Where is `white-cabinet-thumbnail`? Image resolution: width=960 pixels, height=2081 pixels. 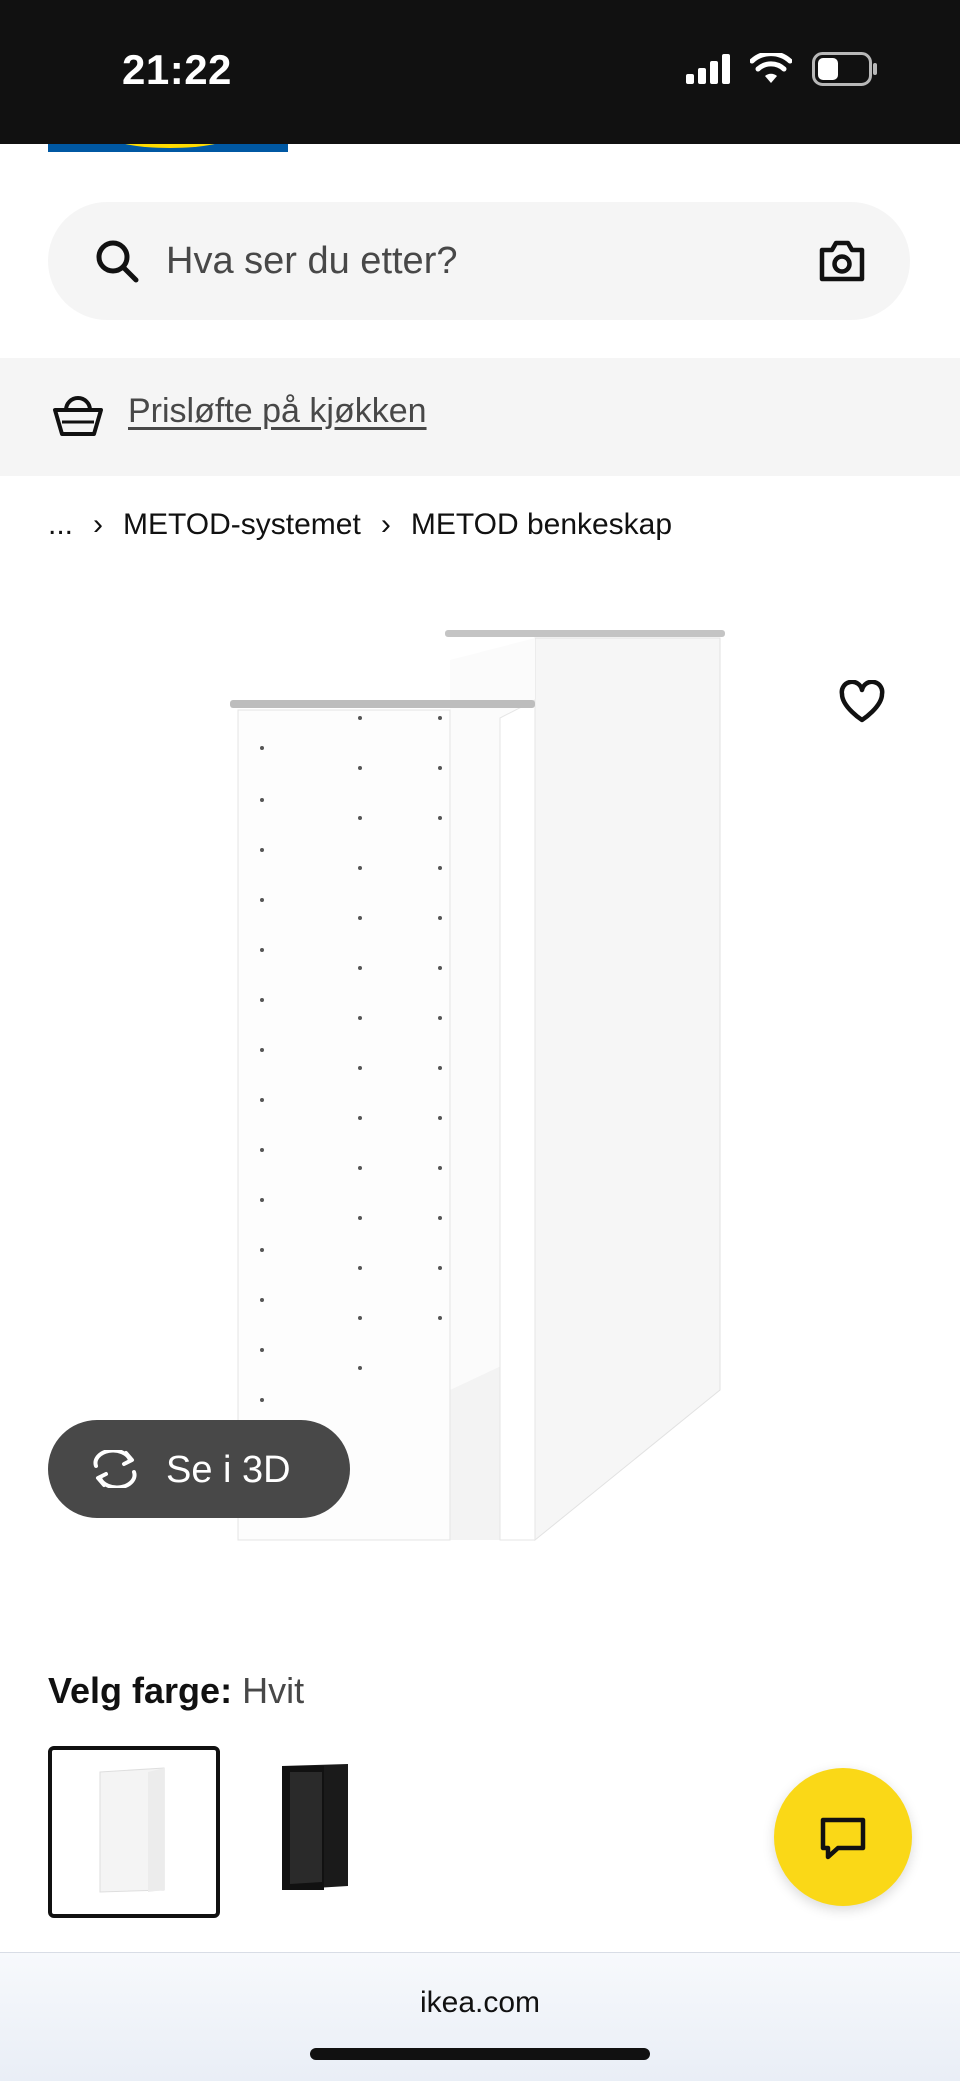 white-cabinet-thumbnail is located at coordinates (132, 1830).